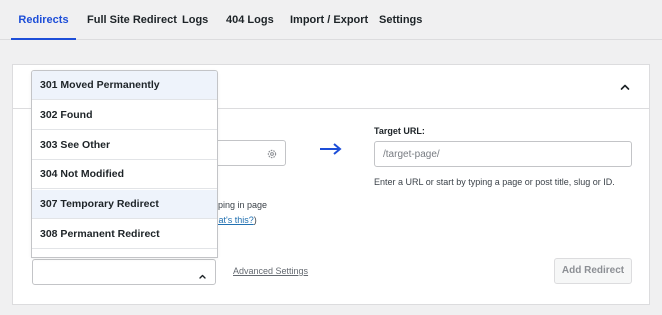 The width and height of the screenshot is (662, 315). Describe the element at coordinates (503, 154) in the screenshot. I see `target-url-input` at that location.